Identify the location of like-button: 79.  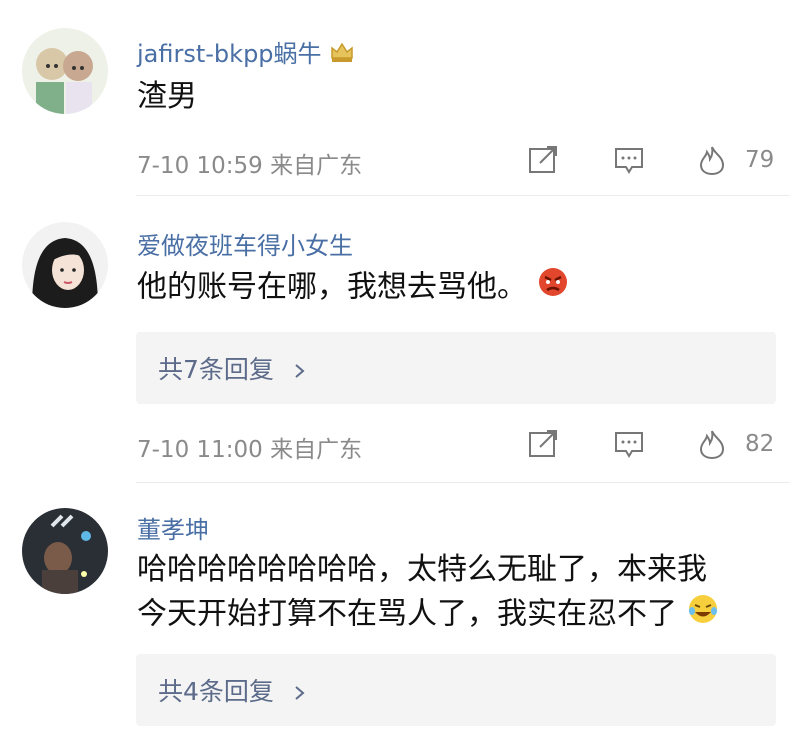
(735, 160).